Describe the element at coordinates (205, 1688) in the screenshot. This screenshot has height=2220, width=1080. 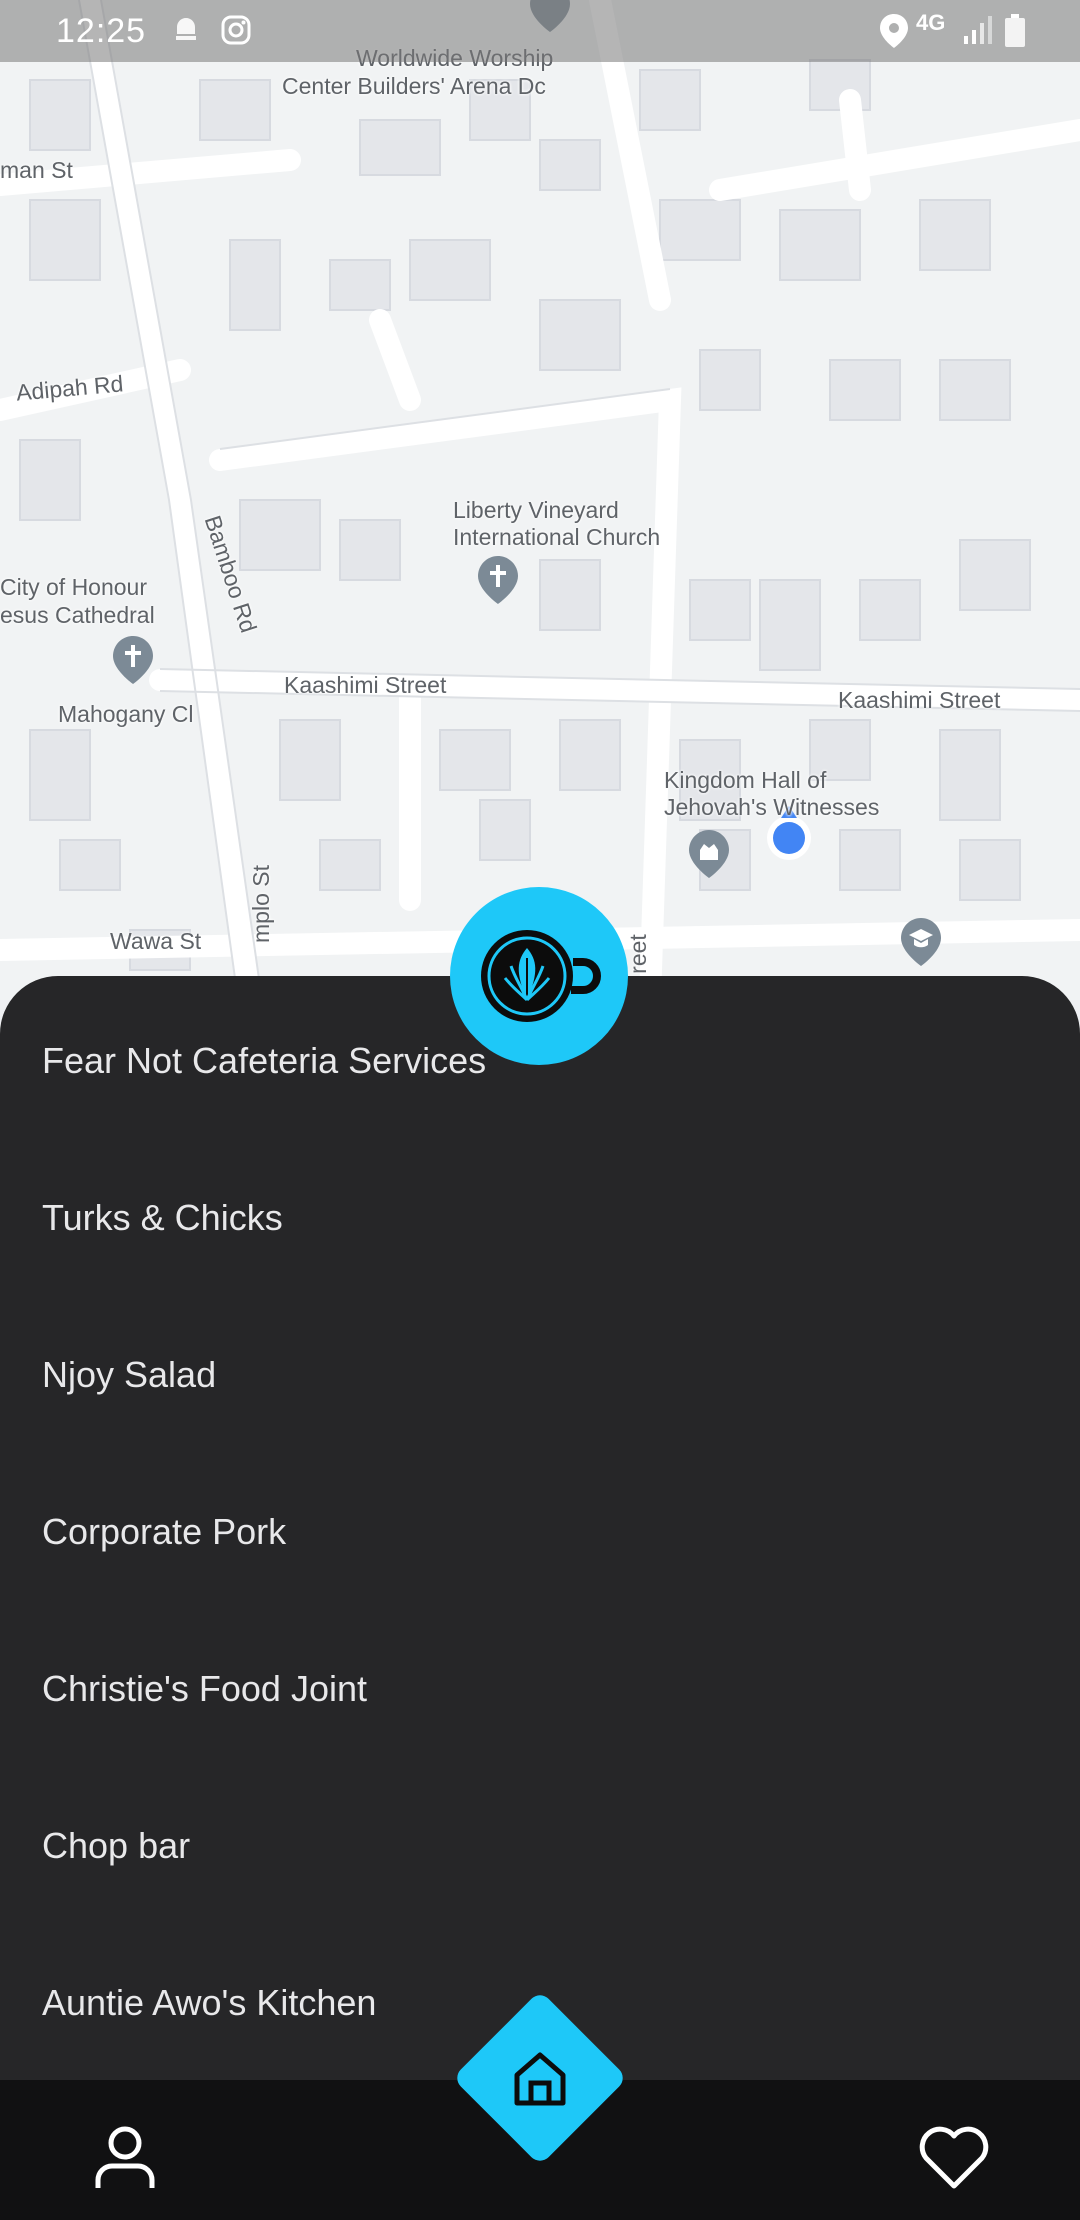
I see `restaurant-name: Christie's Food Joint` at that location.